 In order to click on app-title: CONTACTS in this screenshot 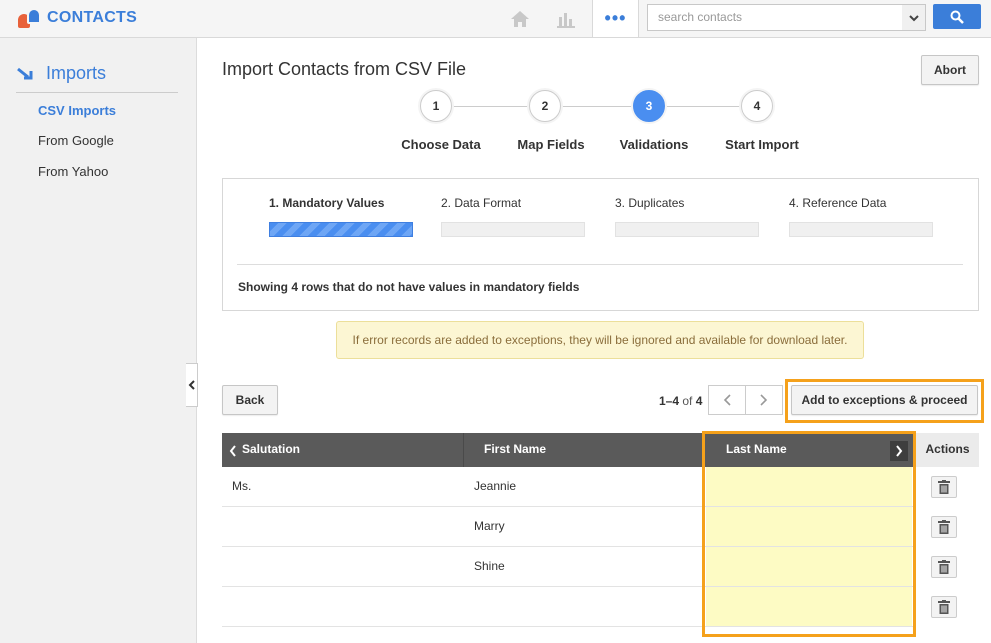, I will do `click(92, 17)`.